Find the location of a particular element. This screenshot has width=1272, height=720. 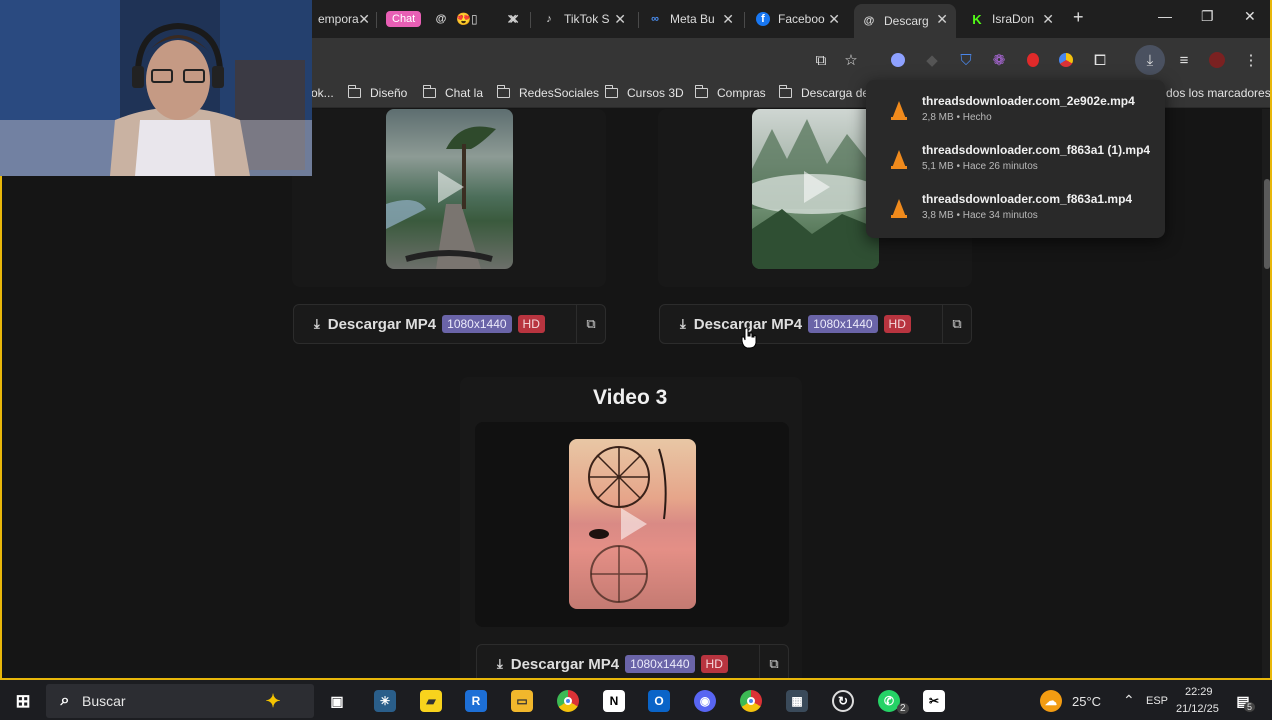

close-window-icon: ✕ is located at coordinates (1250, 16).